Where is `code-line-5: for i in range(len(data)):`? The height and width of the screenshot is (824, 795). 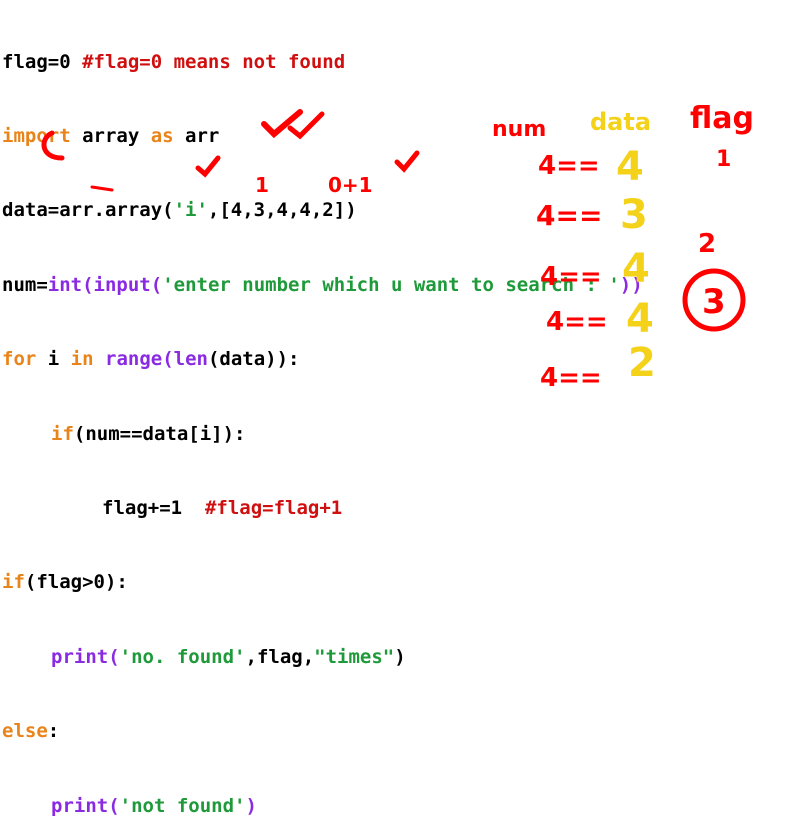
code-line-5: for i in range(len(data)): is located at coordinates (322, 359).